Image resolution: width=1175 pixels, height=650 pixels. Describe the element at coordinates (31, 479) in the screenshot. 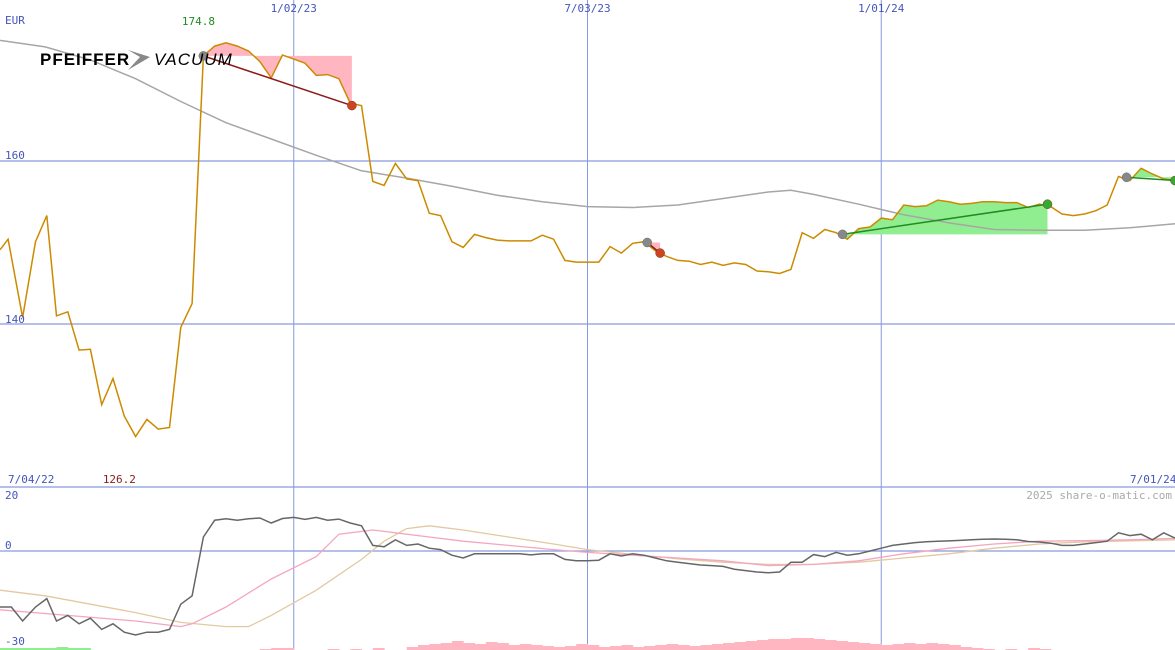

I see `x-start-label: 7/04/22` at that location.